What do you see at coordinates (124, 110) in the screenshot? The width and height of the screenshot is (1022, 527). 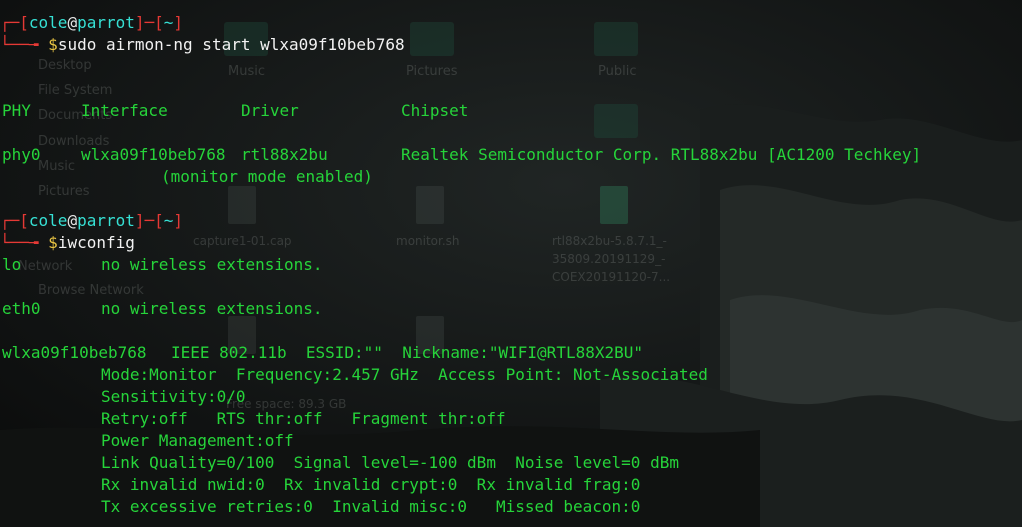 I see `header-interface: Interface` at bounding box center [124, 110].